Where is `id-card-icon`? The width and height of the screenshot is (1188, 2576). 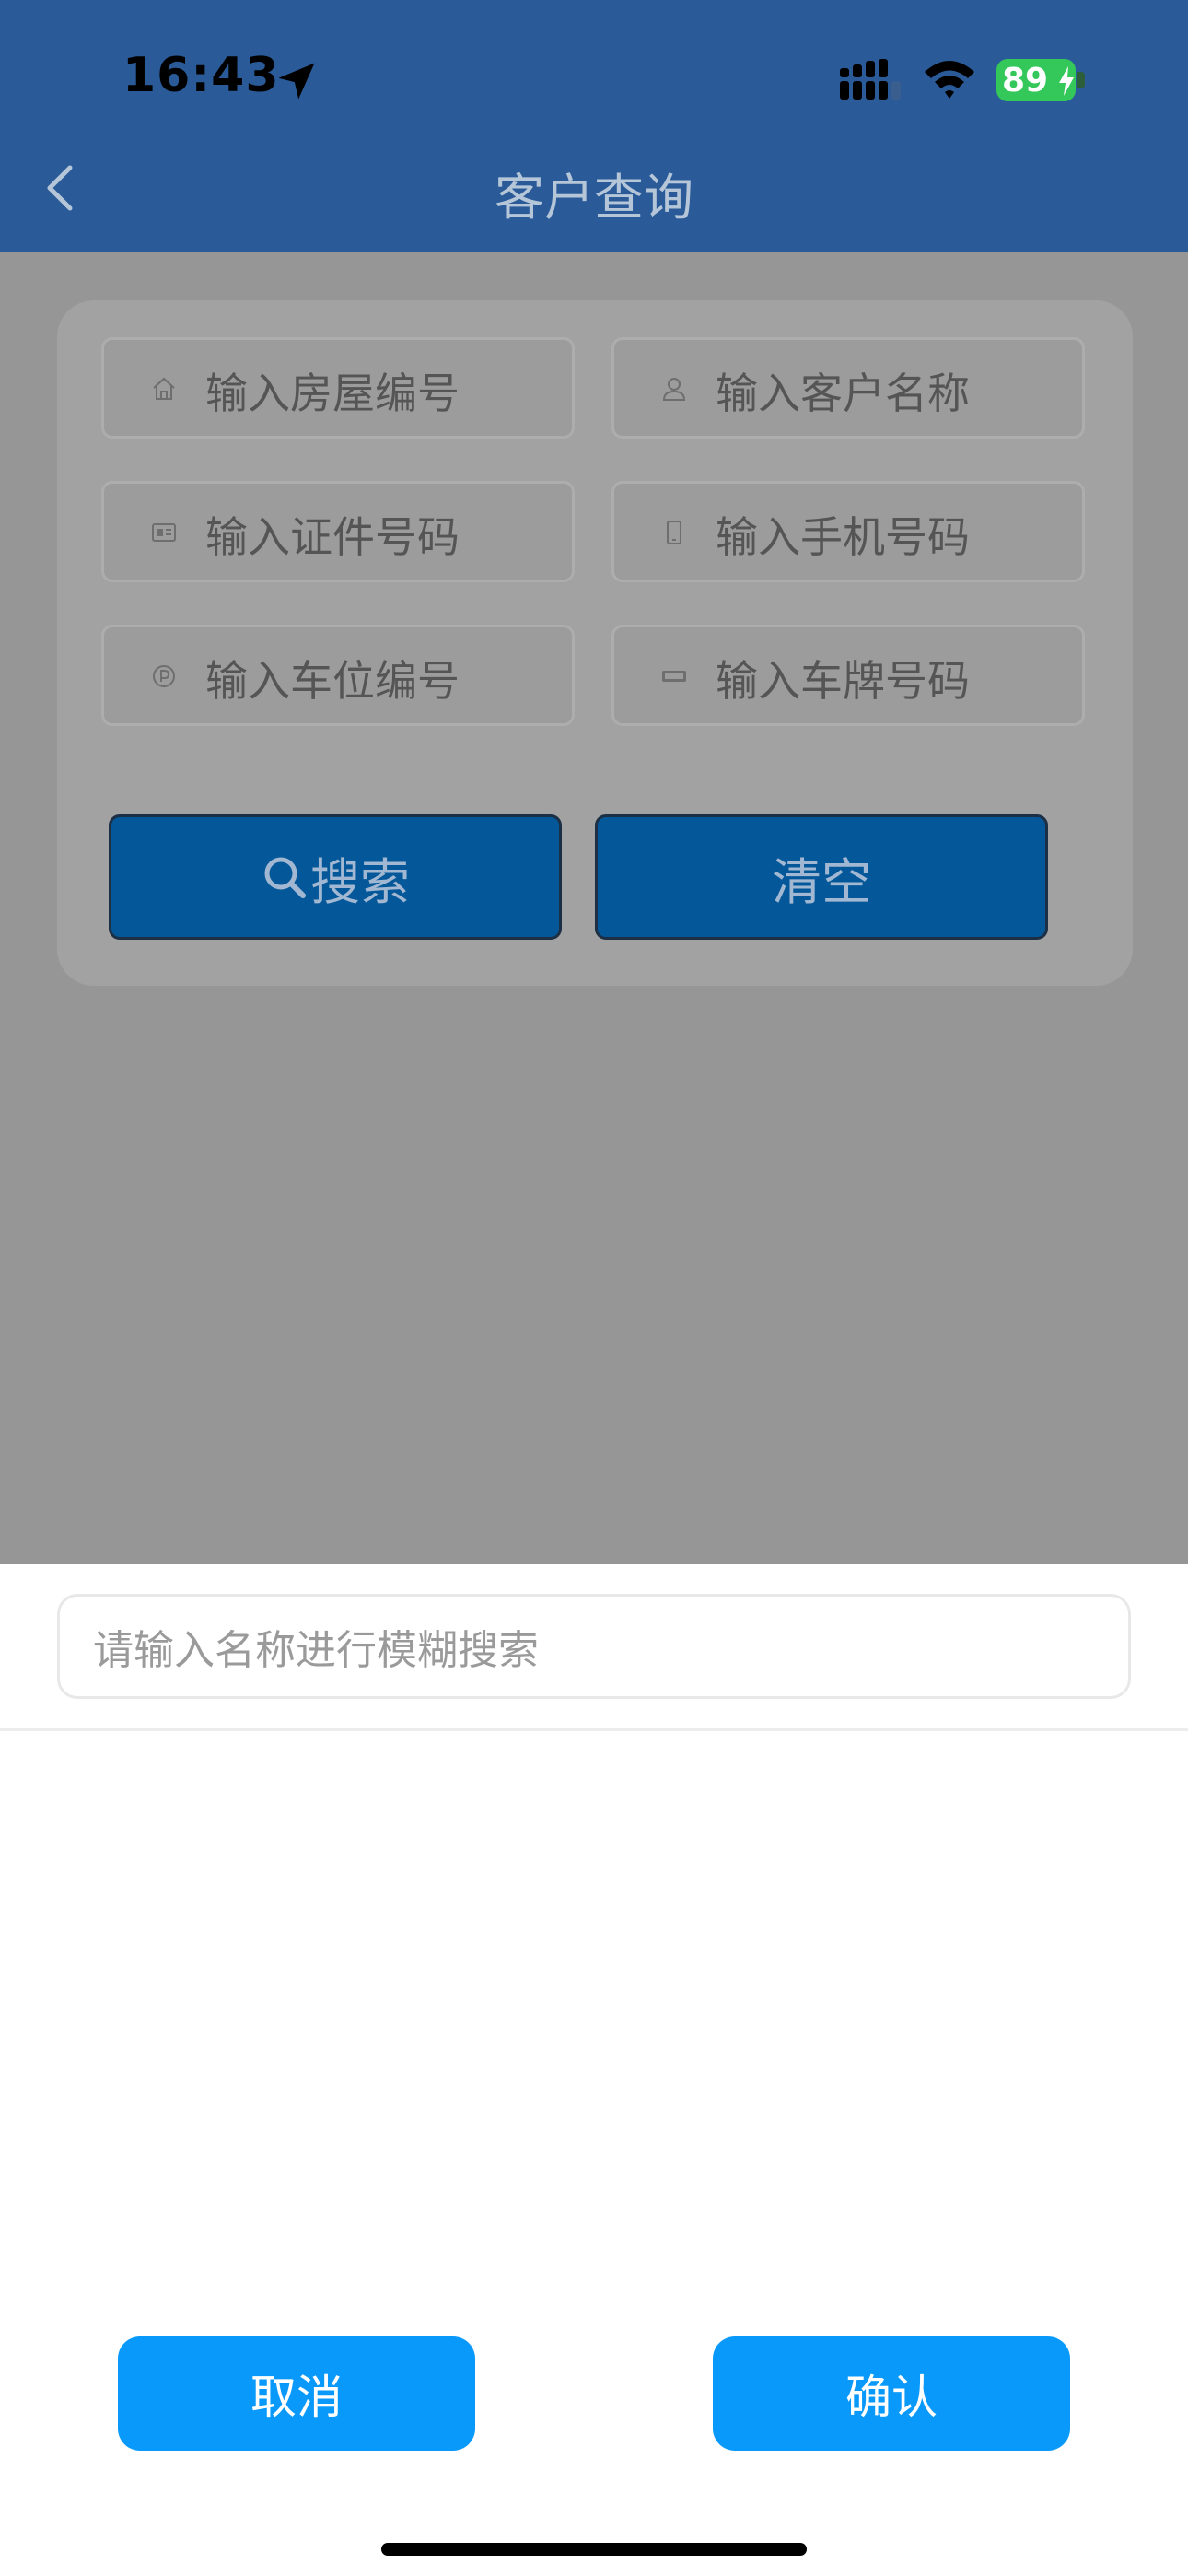 id-card-icon is located at coordinates (164, 532).